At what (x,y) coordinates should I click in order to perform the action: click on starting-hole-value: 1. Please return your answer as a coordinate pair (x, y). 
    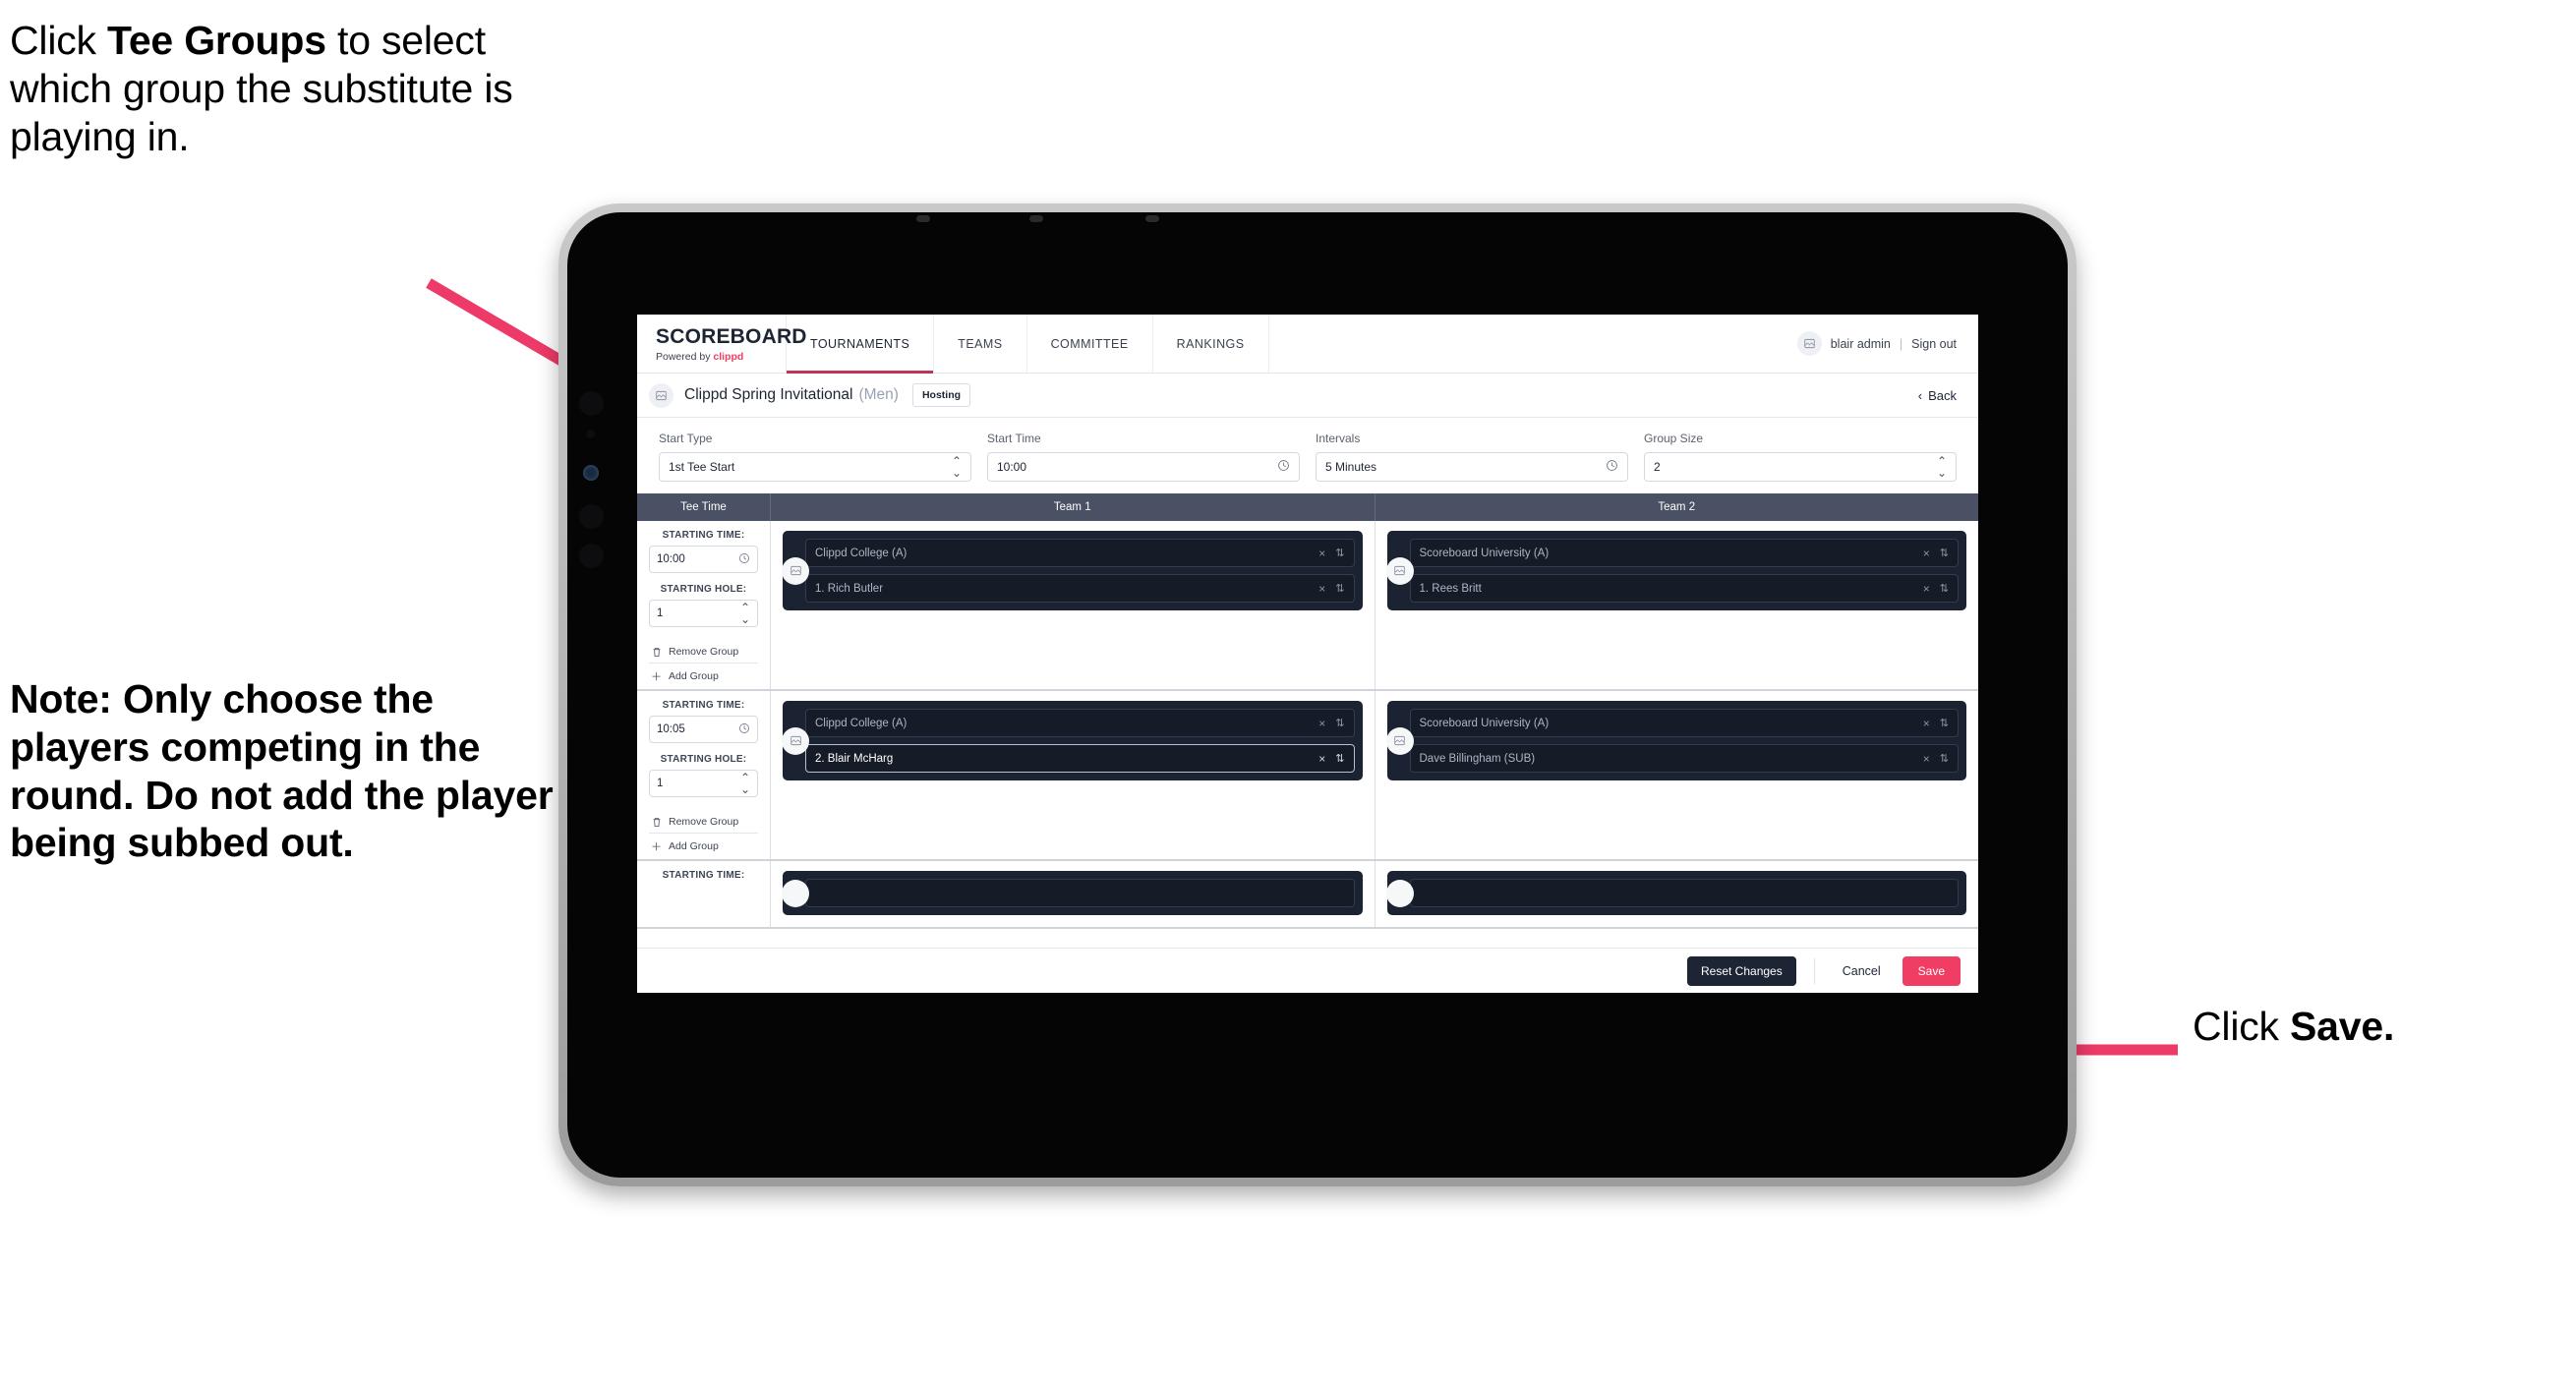
    Looking at the image, I should click on (660, 613).